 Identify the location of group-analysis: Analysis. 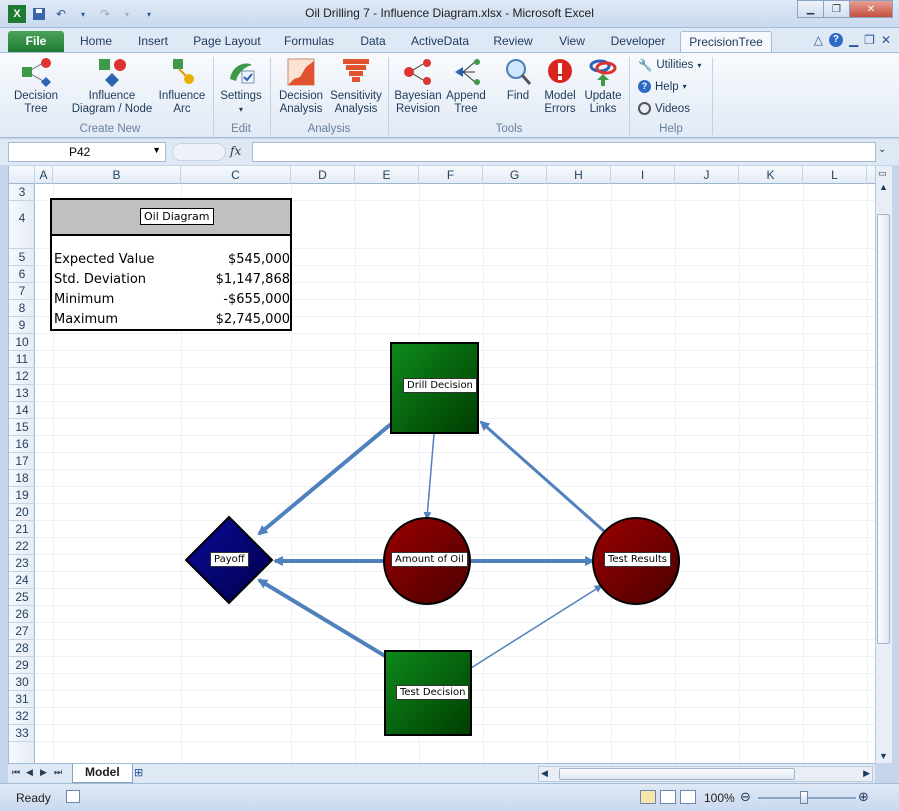
(329, 129).